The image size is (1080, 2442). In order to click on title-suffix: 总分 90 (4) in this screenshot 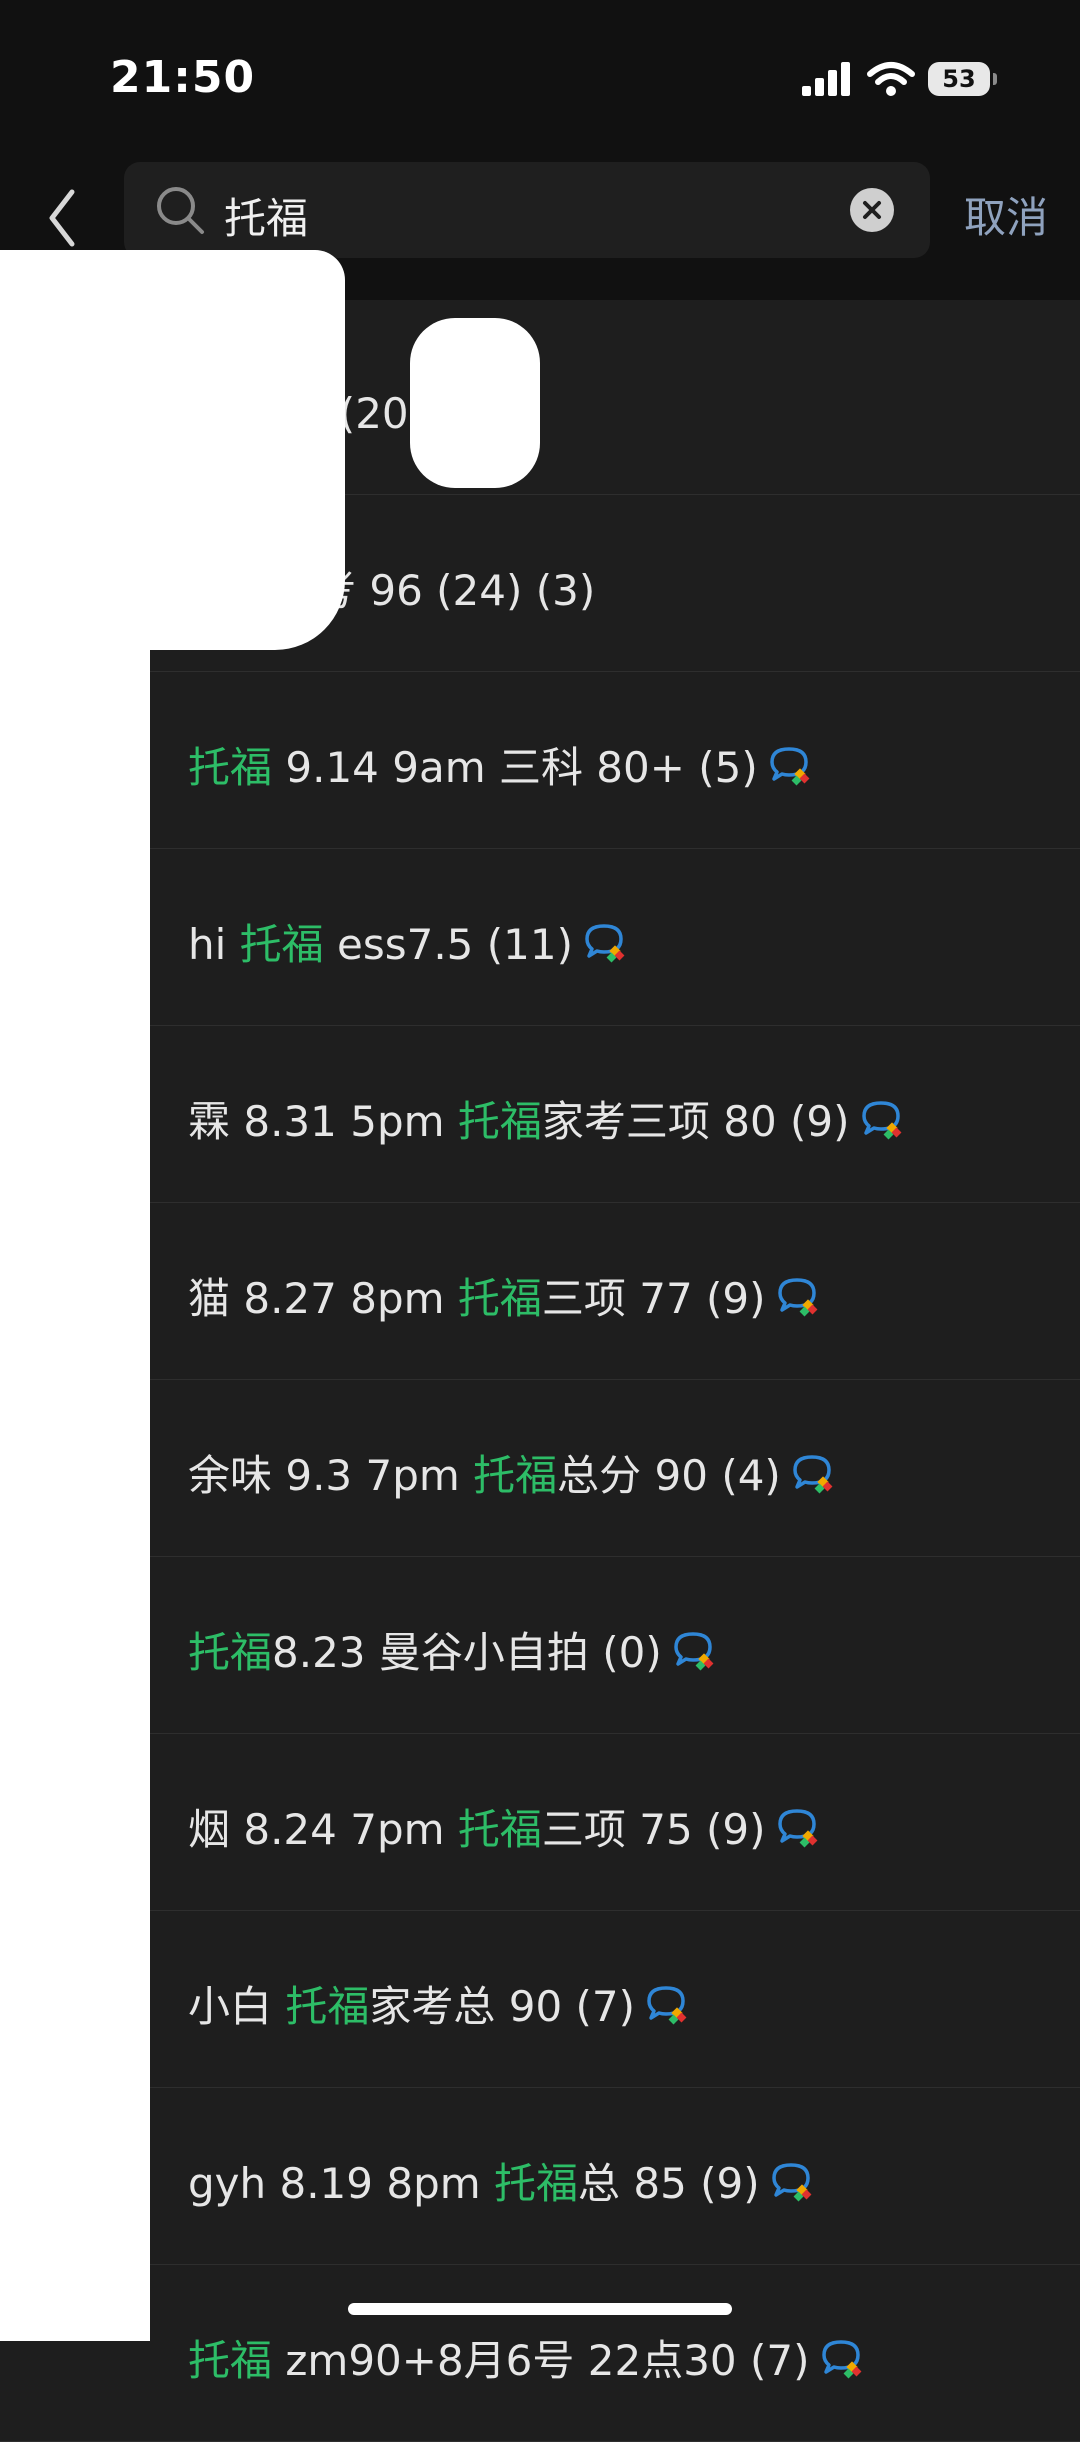, I will do `click(669, 1475)`.